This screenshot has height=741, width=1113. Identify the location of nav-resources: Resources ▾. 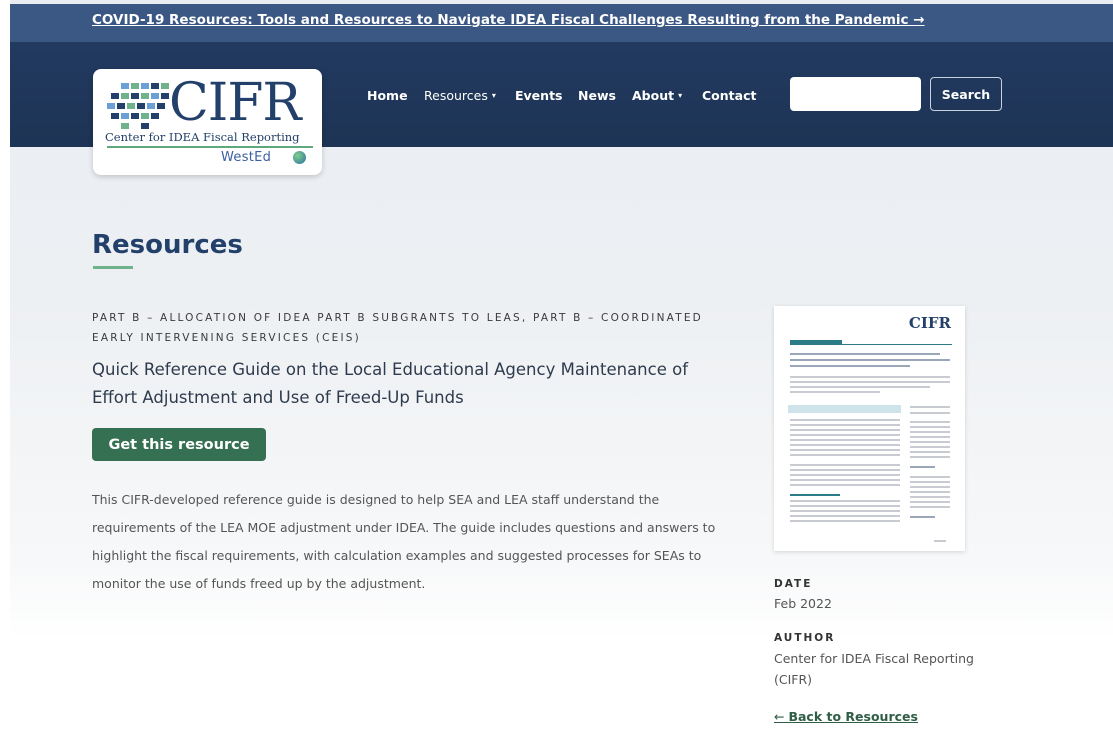
(460, 95).